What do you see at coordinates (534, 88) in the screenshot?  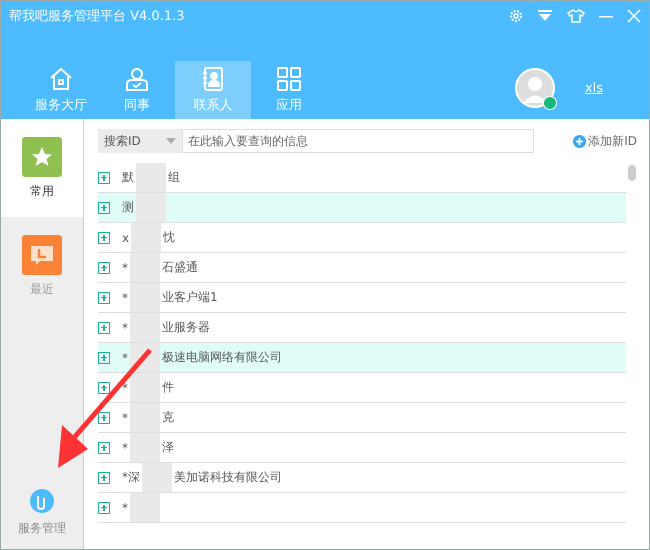 I see `avatar` at bounding box center [534, 88].